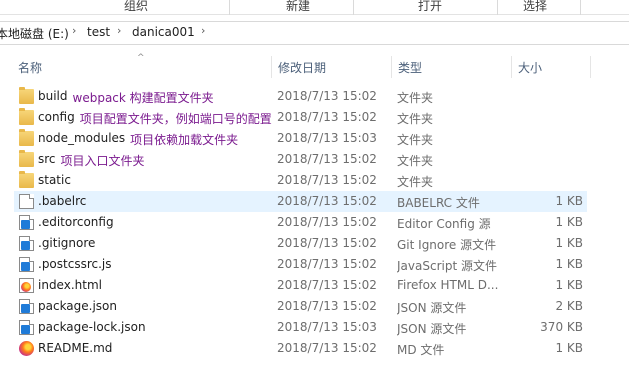 Image resolution: width=629 pixels, height=369 pixels. Describe the element at coordinates (430, 7) in the screenshot. I see `ribbon-group-open: 打开` at that location.